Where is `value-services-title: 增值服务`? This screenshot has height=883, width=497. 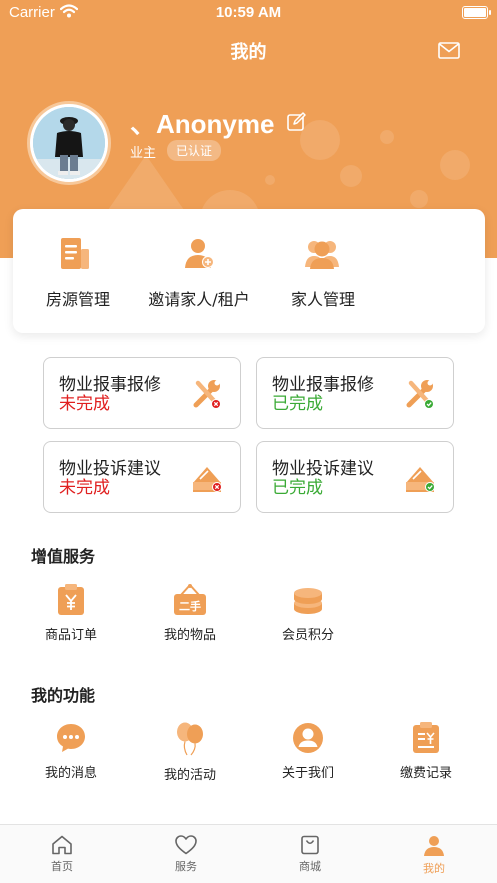 value-services-title: 增值服务 is located at coordinates (63, 556).